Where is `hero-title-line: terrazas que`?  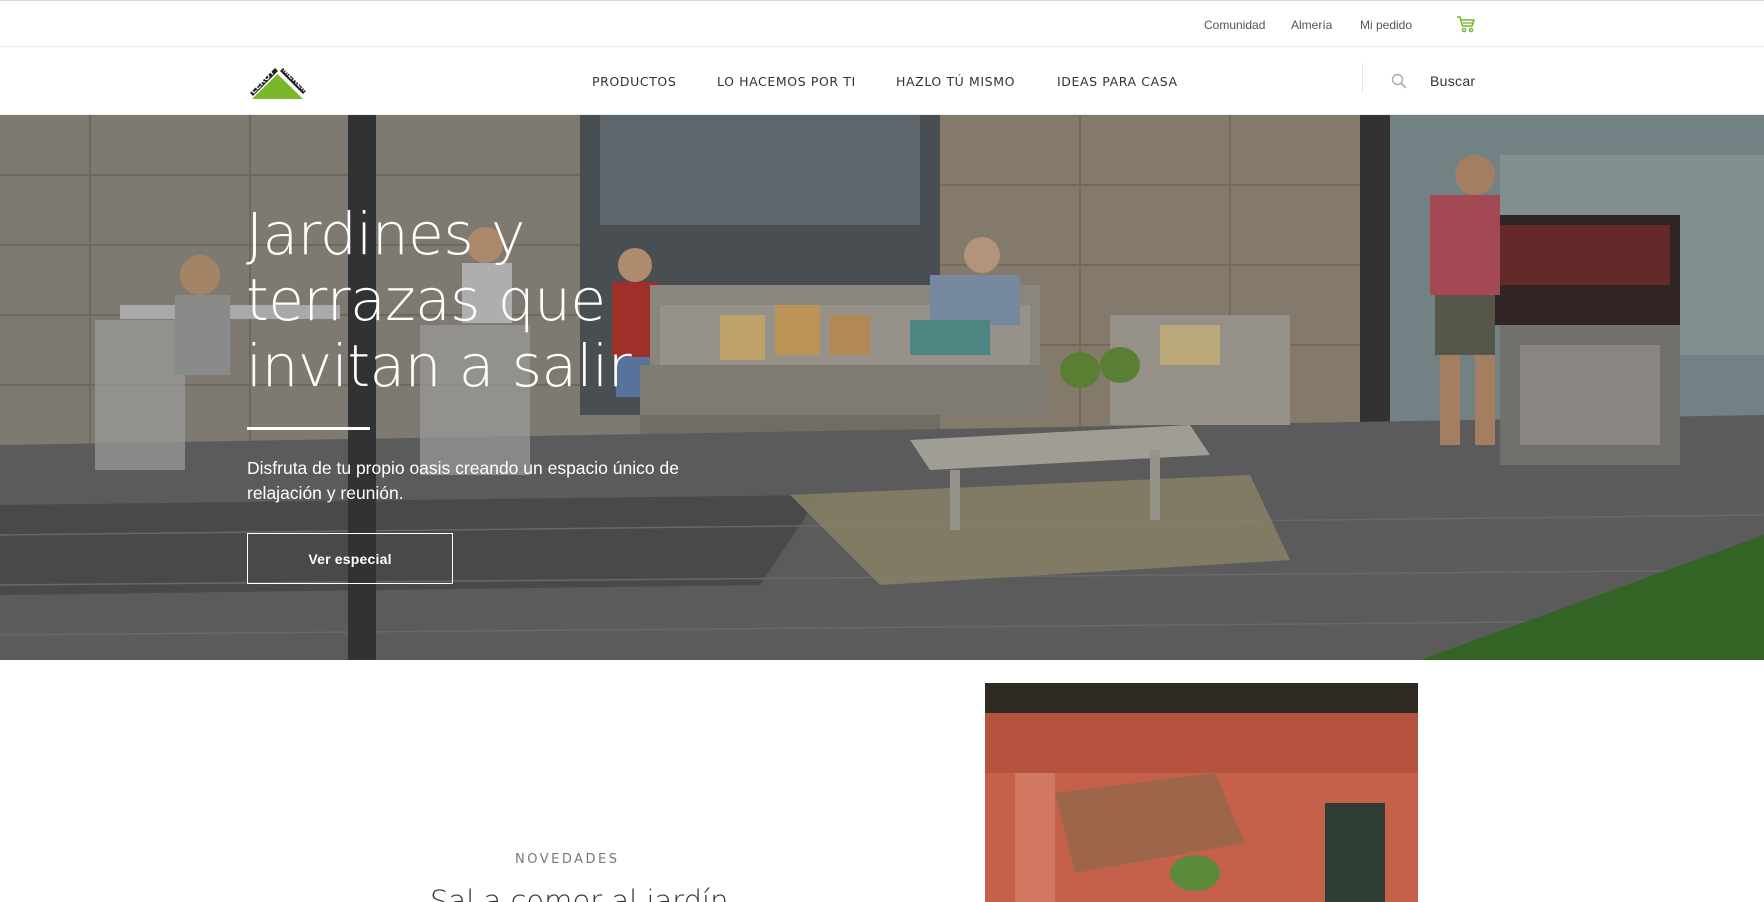
hero-title-line: terrazas que is located at coordinates (426, 300).